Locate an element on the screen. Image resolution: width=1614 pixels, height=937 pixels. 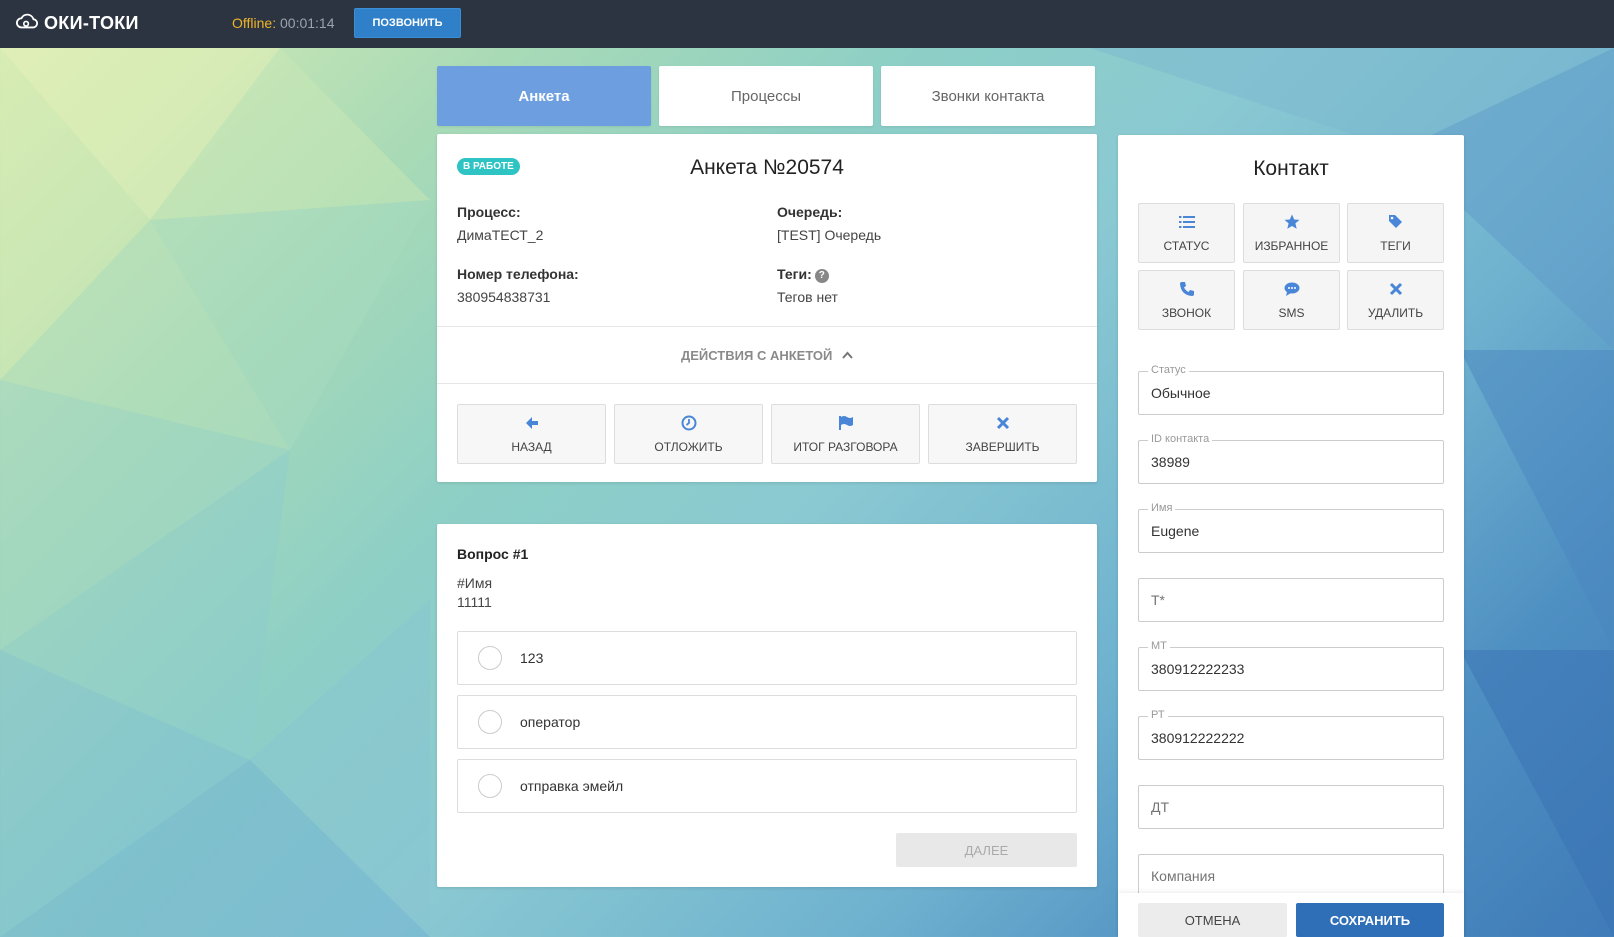
sms-button: SMS is located at coordinates (1291, 300).